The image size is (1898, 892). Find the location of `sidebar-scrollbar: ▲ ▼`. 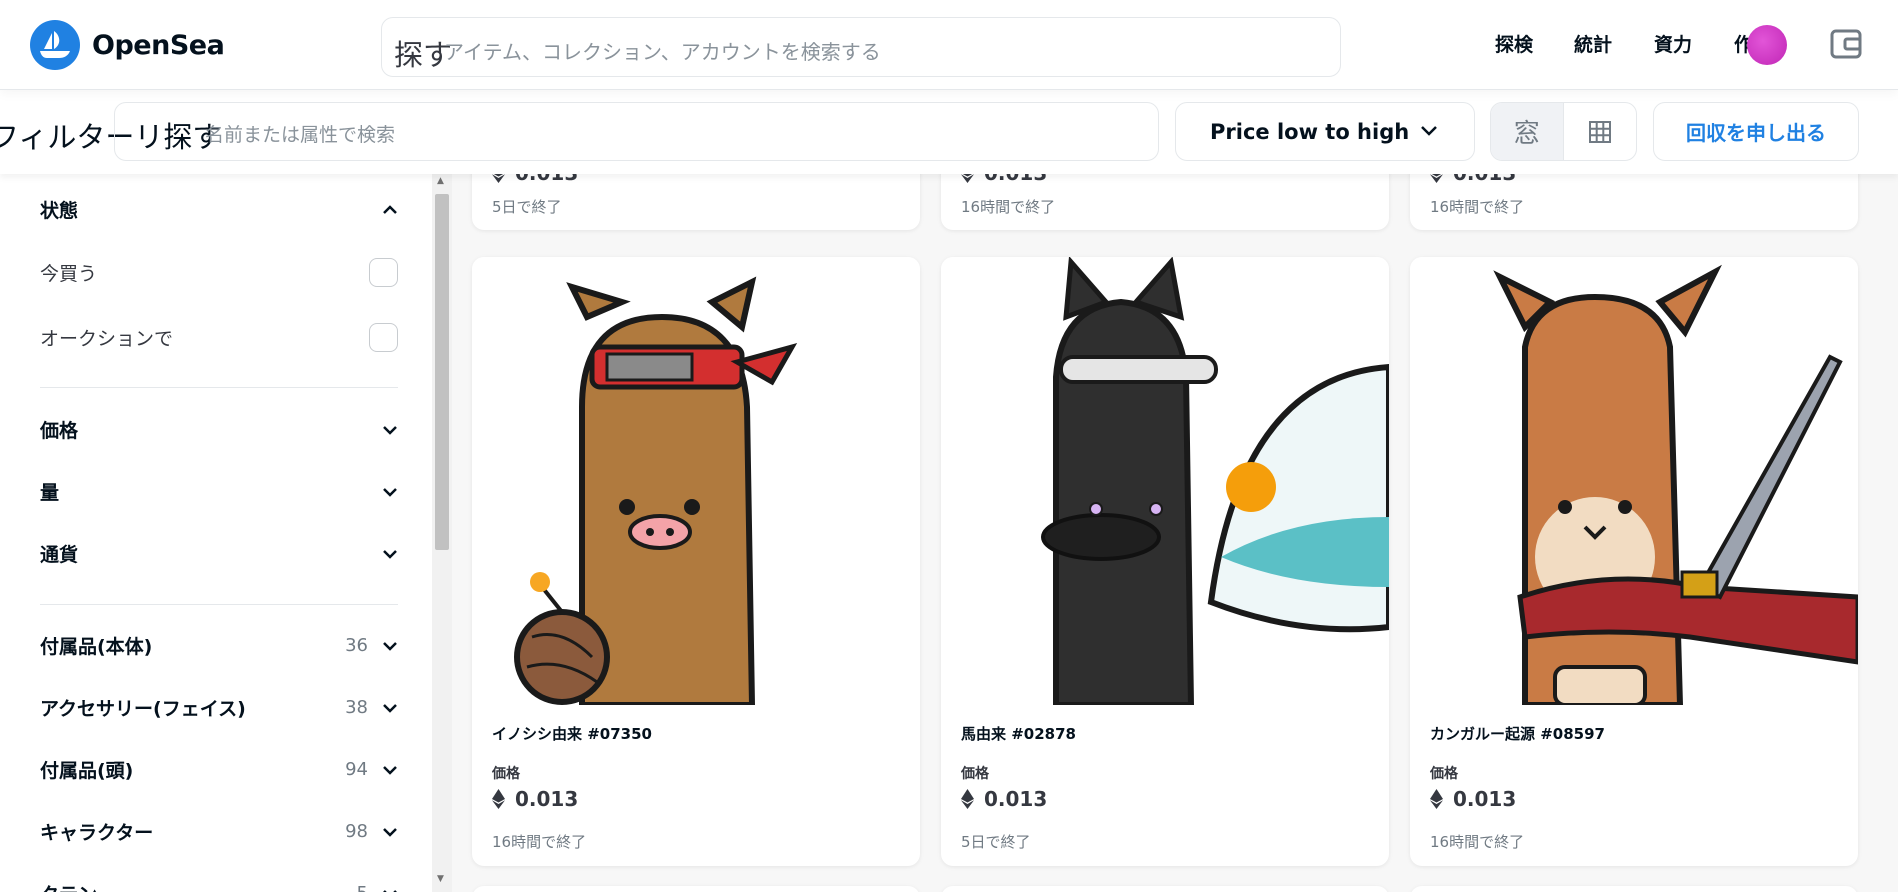

sidebar-scrollbar: ▲ ▼ is located at coordinates (442, 533).